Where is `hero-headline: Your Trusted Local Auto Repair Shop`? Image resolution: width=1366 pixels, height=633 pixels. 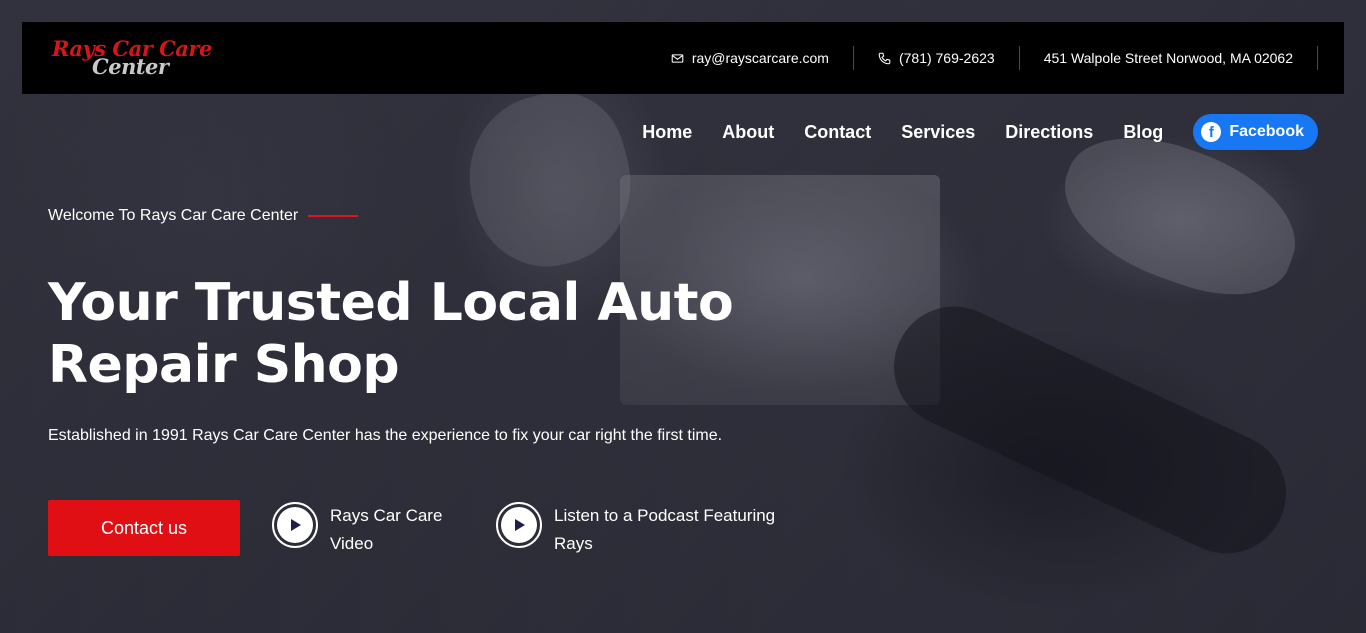 hero-headline: Your Trusted Local Auto Repair Shop is located at coordinates (398, 334).